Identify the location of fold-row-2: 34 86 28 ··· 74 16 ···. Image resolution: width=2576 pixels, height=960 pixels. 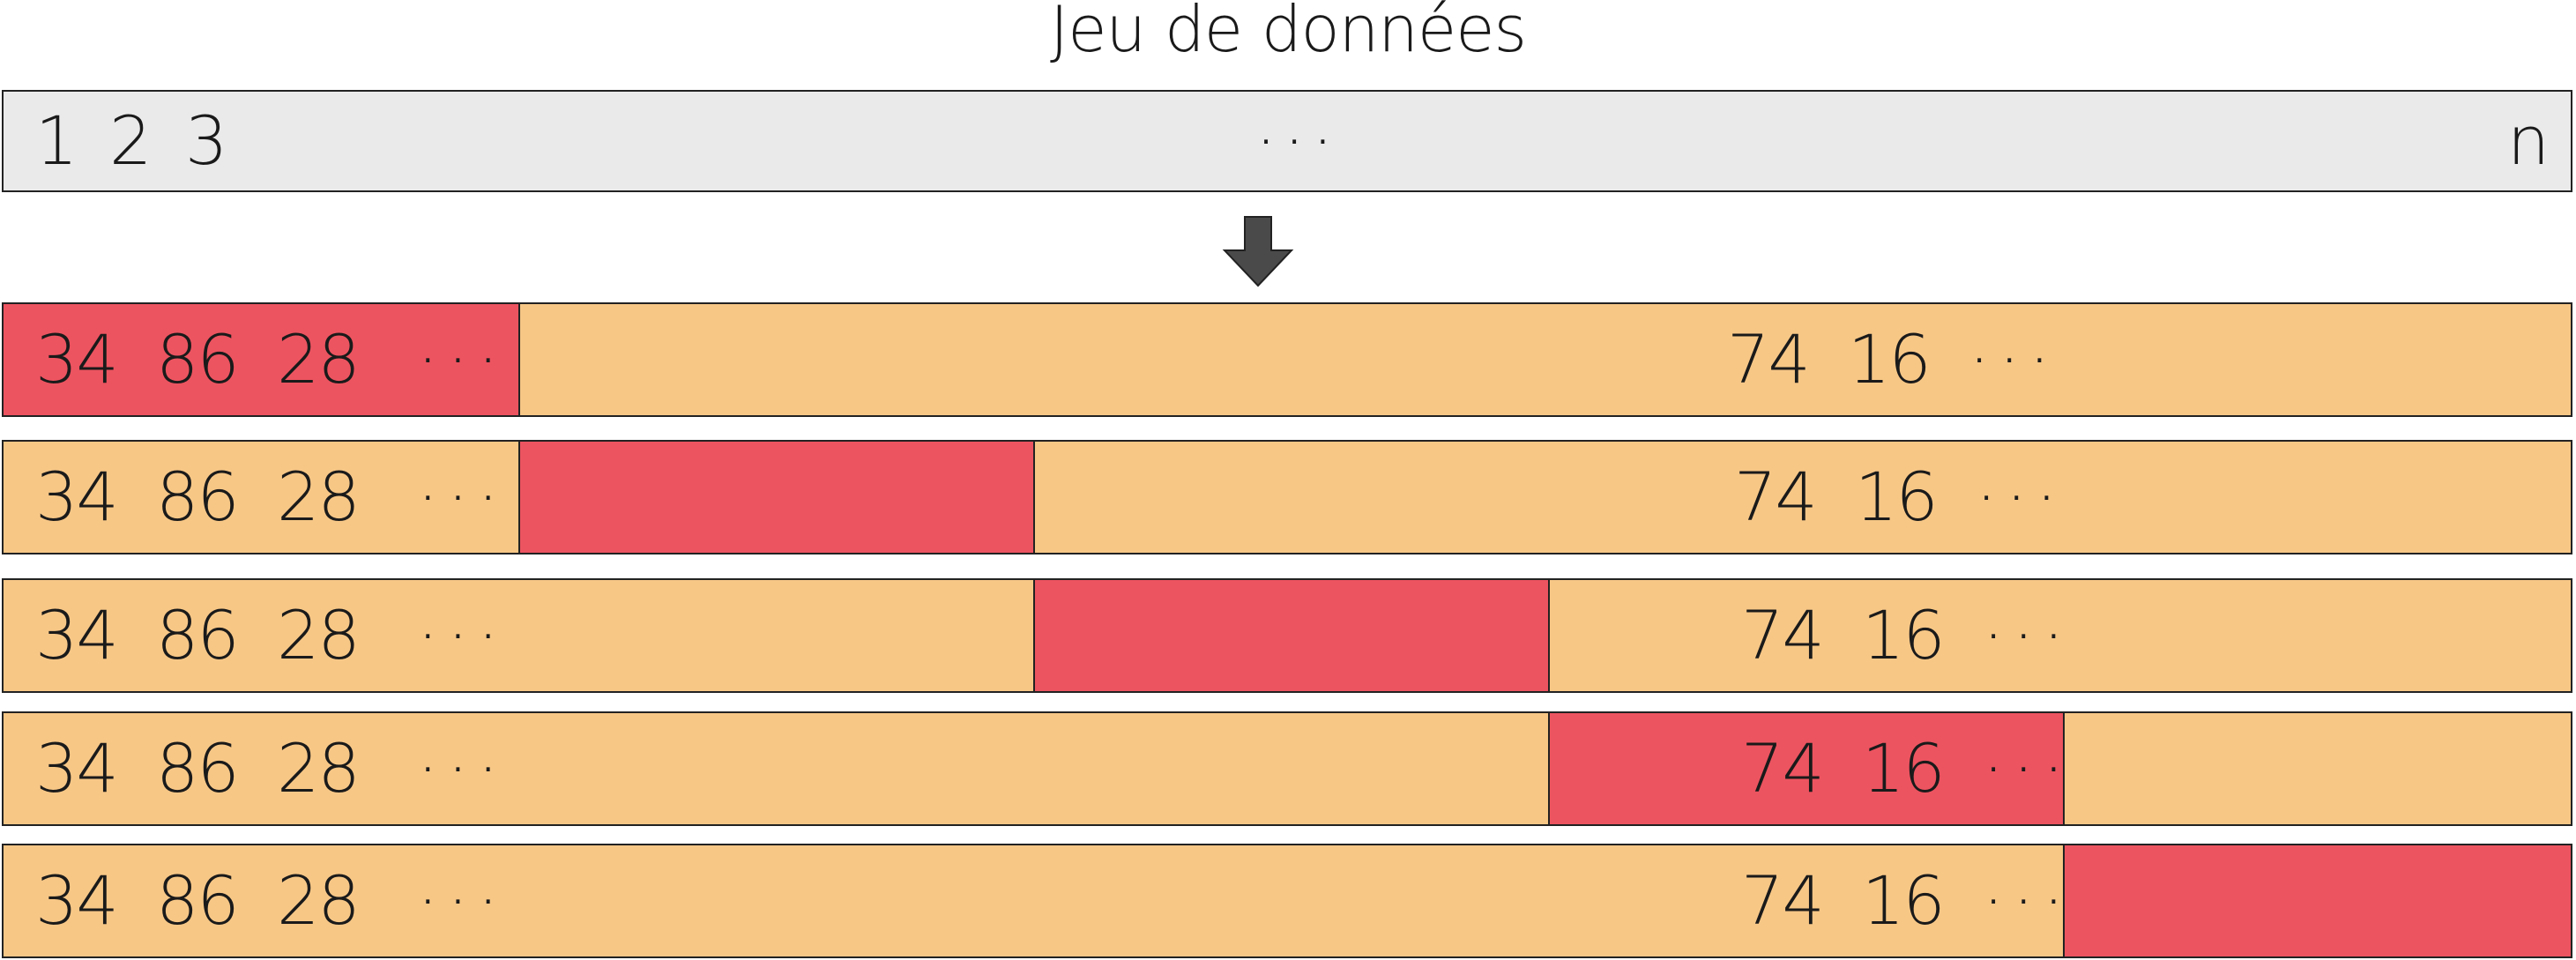
(1287, 497).